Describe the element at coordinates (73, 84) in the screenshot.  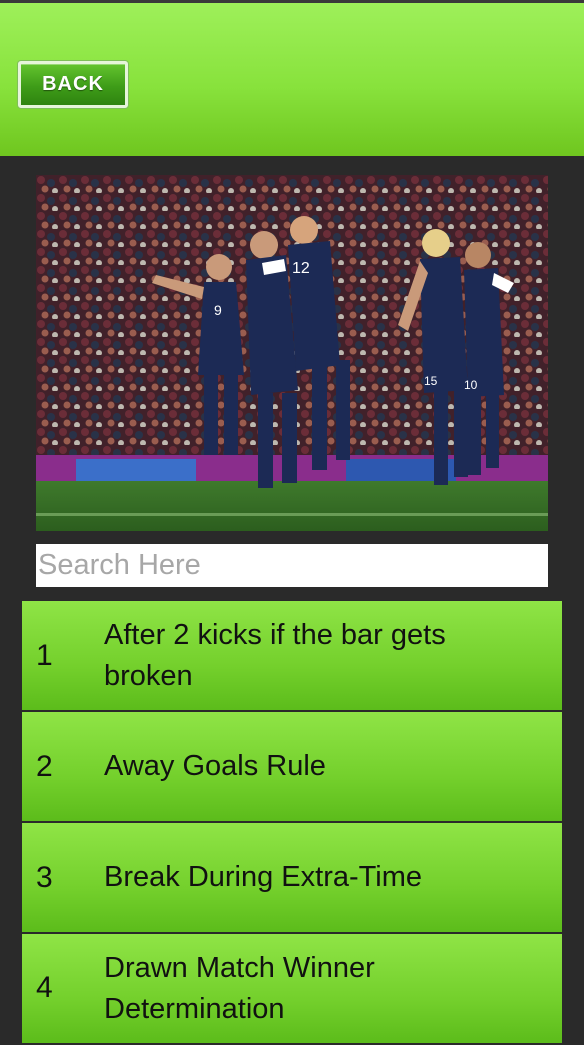
I see `back-button: BACK` at that location.